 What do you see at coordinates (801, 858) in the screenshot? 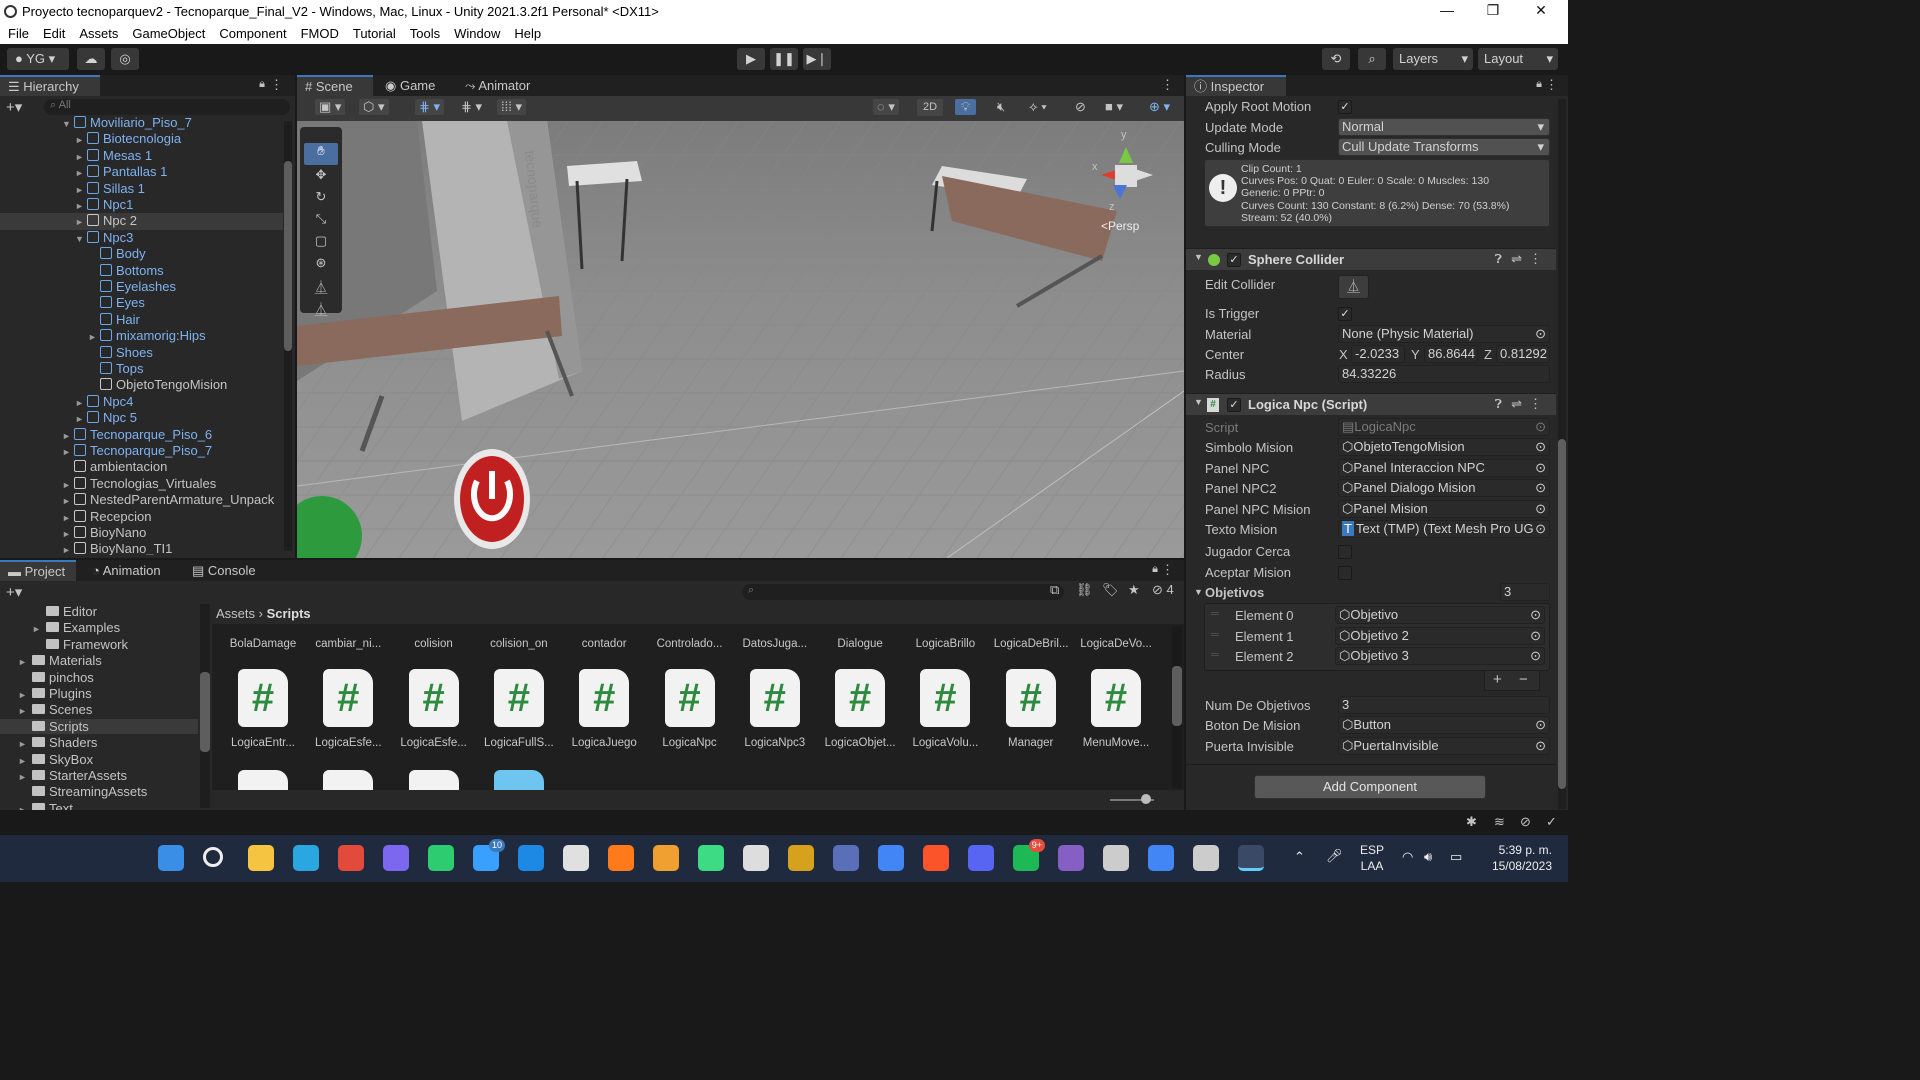
I see `app-2-icon` at bounding box center [801, 858].